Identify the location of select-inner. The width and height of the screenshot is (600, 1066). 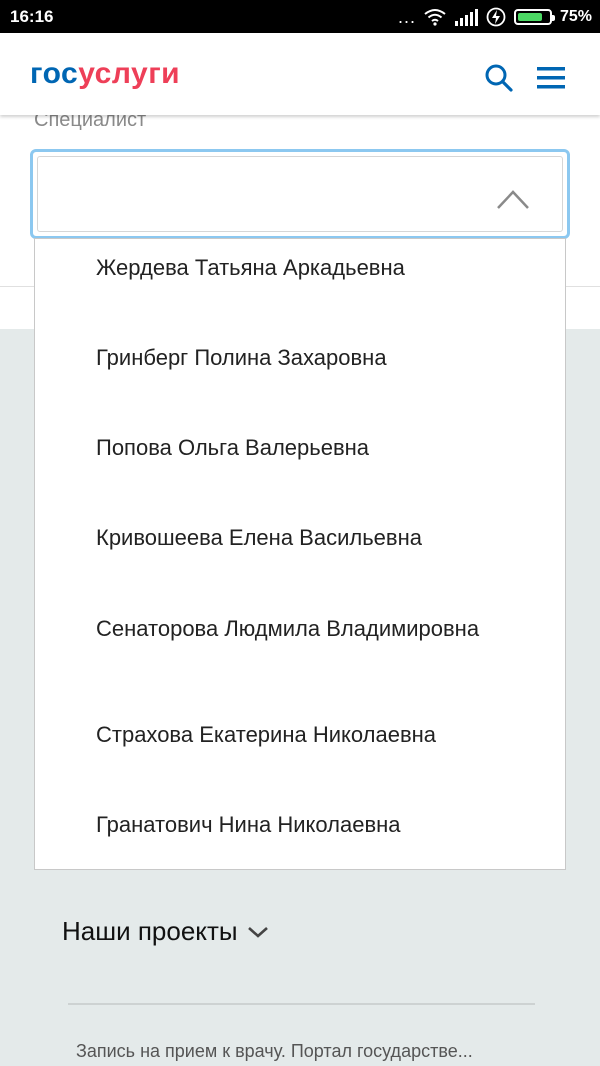
(300, 194).